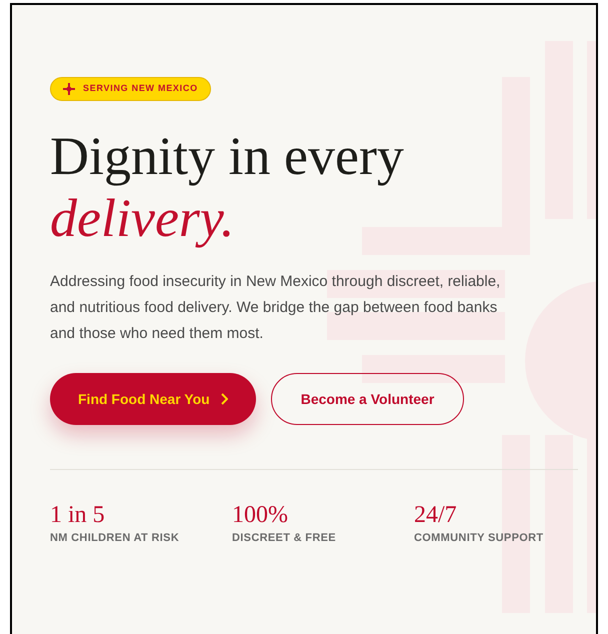 Image resolution: width=608 pixels, height=634 pixels. What do you see at coordinates (142, 218) in the screenshot?
I see `headline-accent: delivery.` at bounding box center [142, 218].